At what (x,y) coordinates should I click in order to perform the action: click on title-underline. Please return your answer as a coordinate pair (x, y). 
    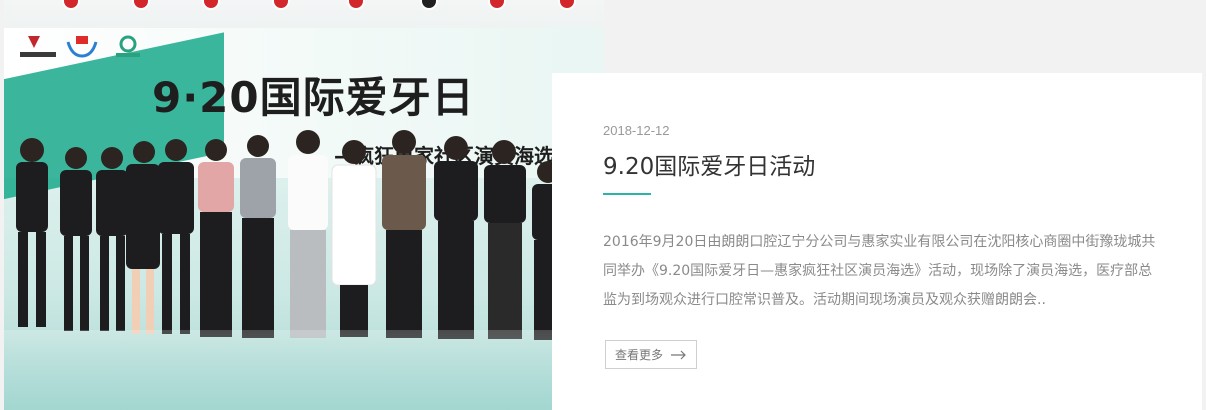
    Looking at the image, I should click on (627, 194).